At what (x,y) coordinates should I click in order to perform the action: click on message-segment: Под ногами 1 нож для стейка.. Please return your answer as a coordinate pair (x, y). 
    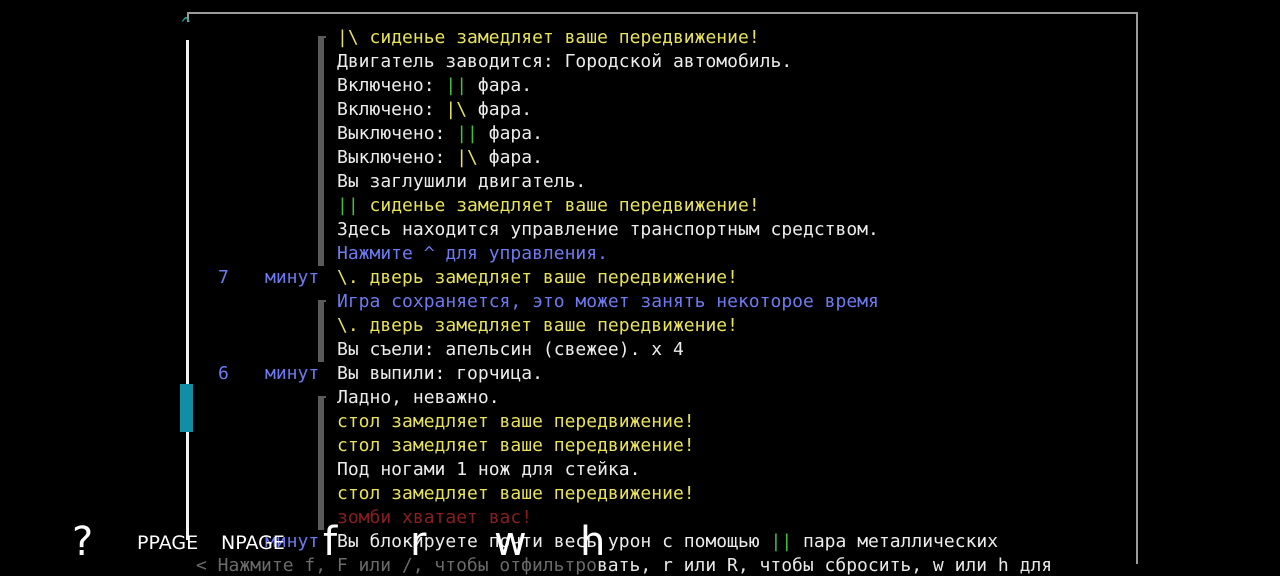
    Looking at the image, I should click on (489, 469).